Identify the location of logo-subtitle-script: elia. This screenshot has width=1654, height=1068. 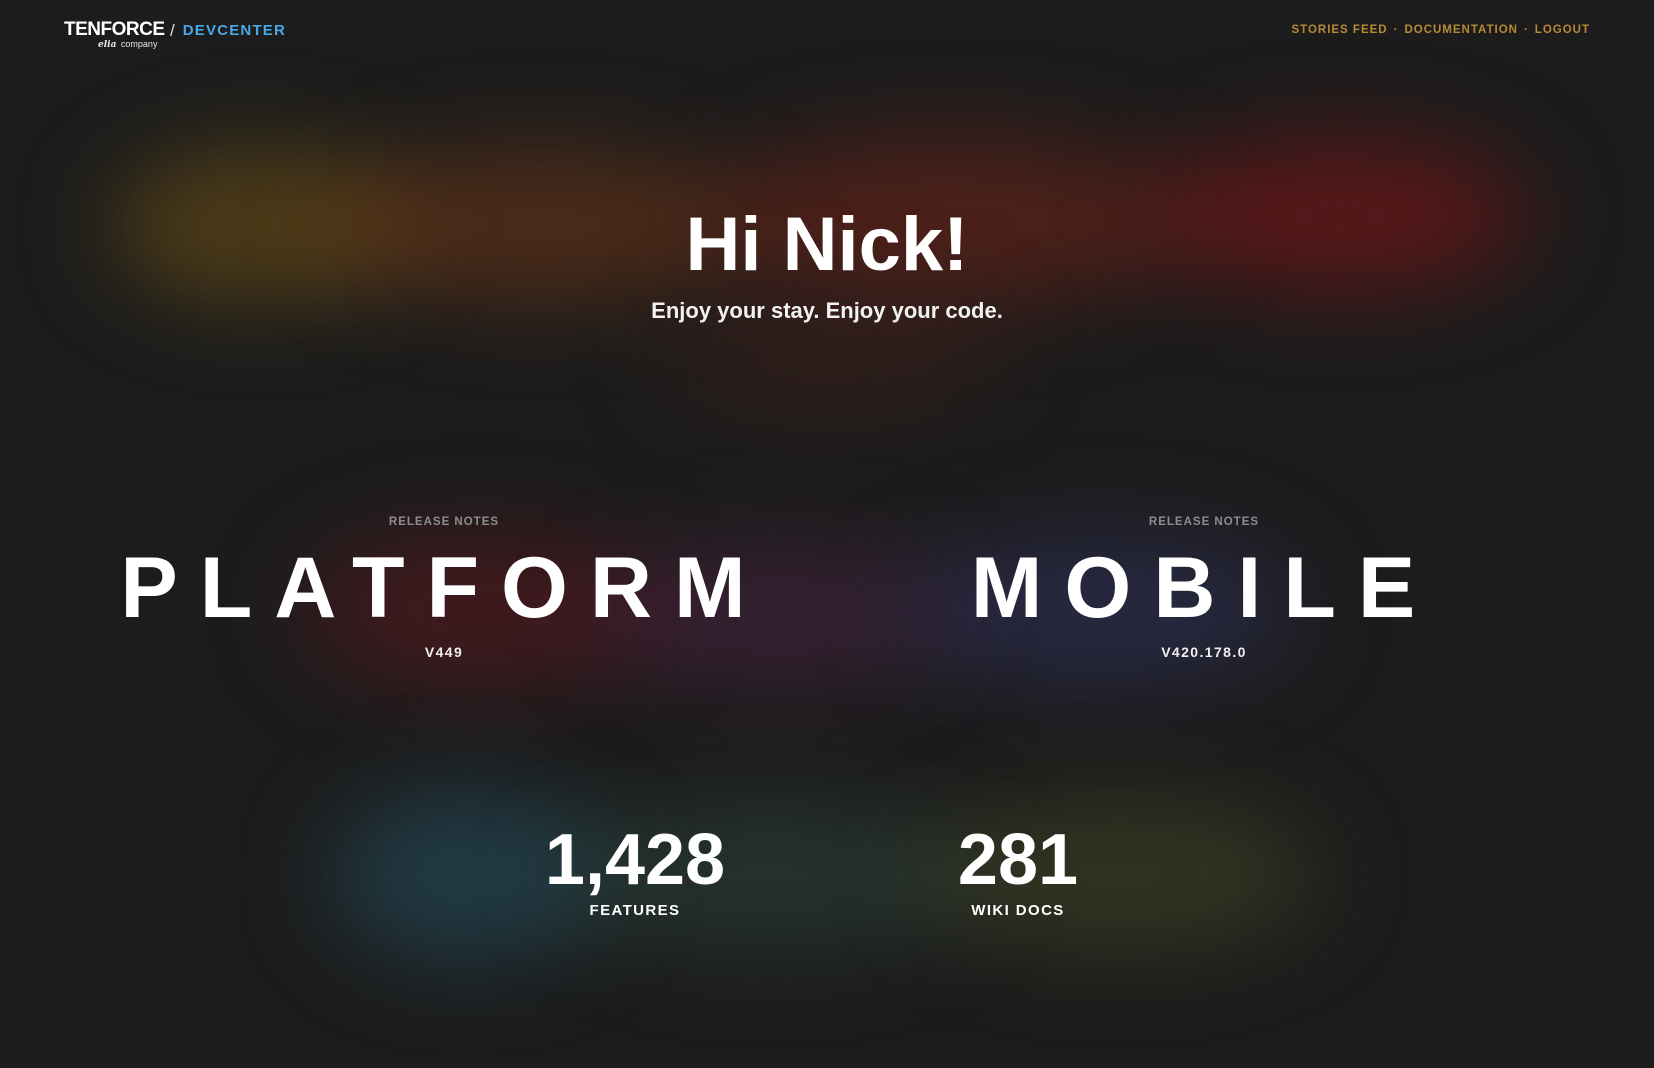
(107, 45).